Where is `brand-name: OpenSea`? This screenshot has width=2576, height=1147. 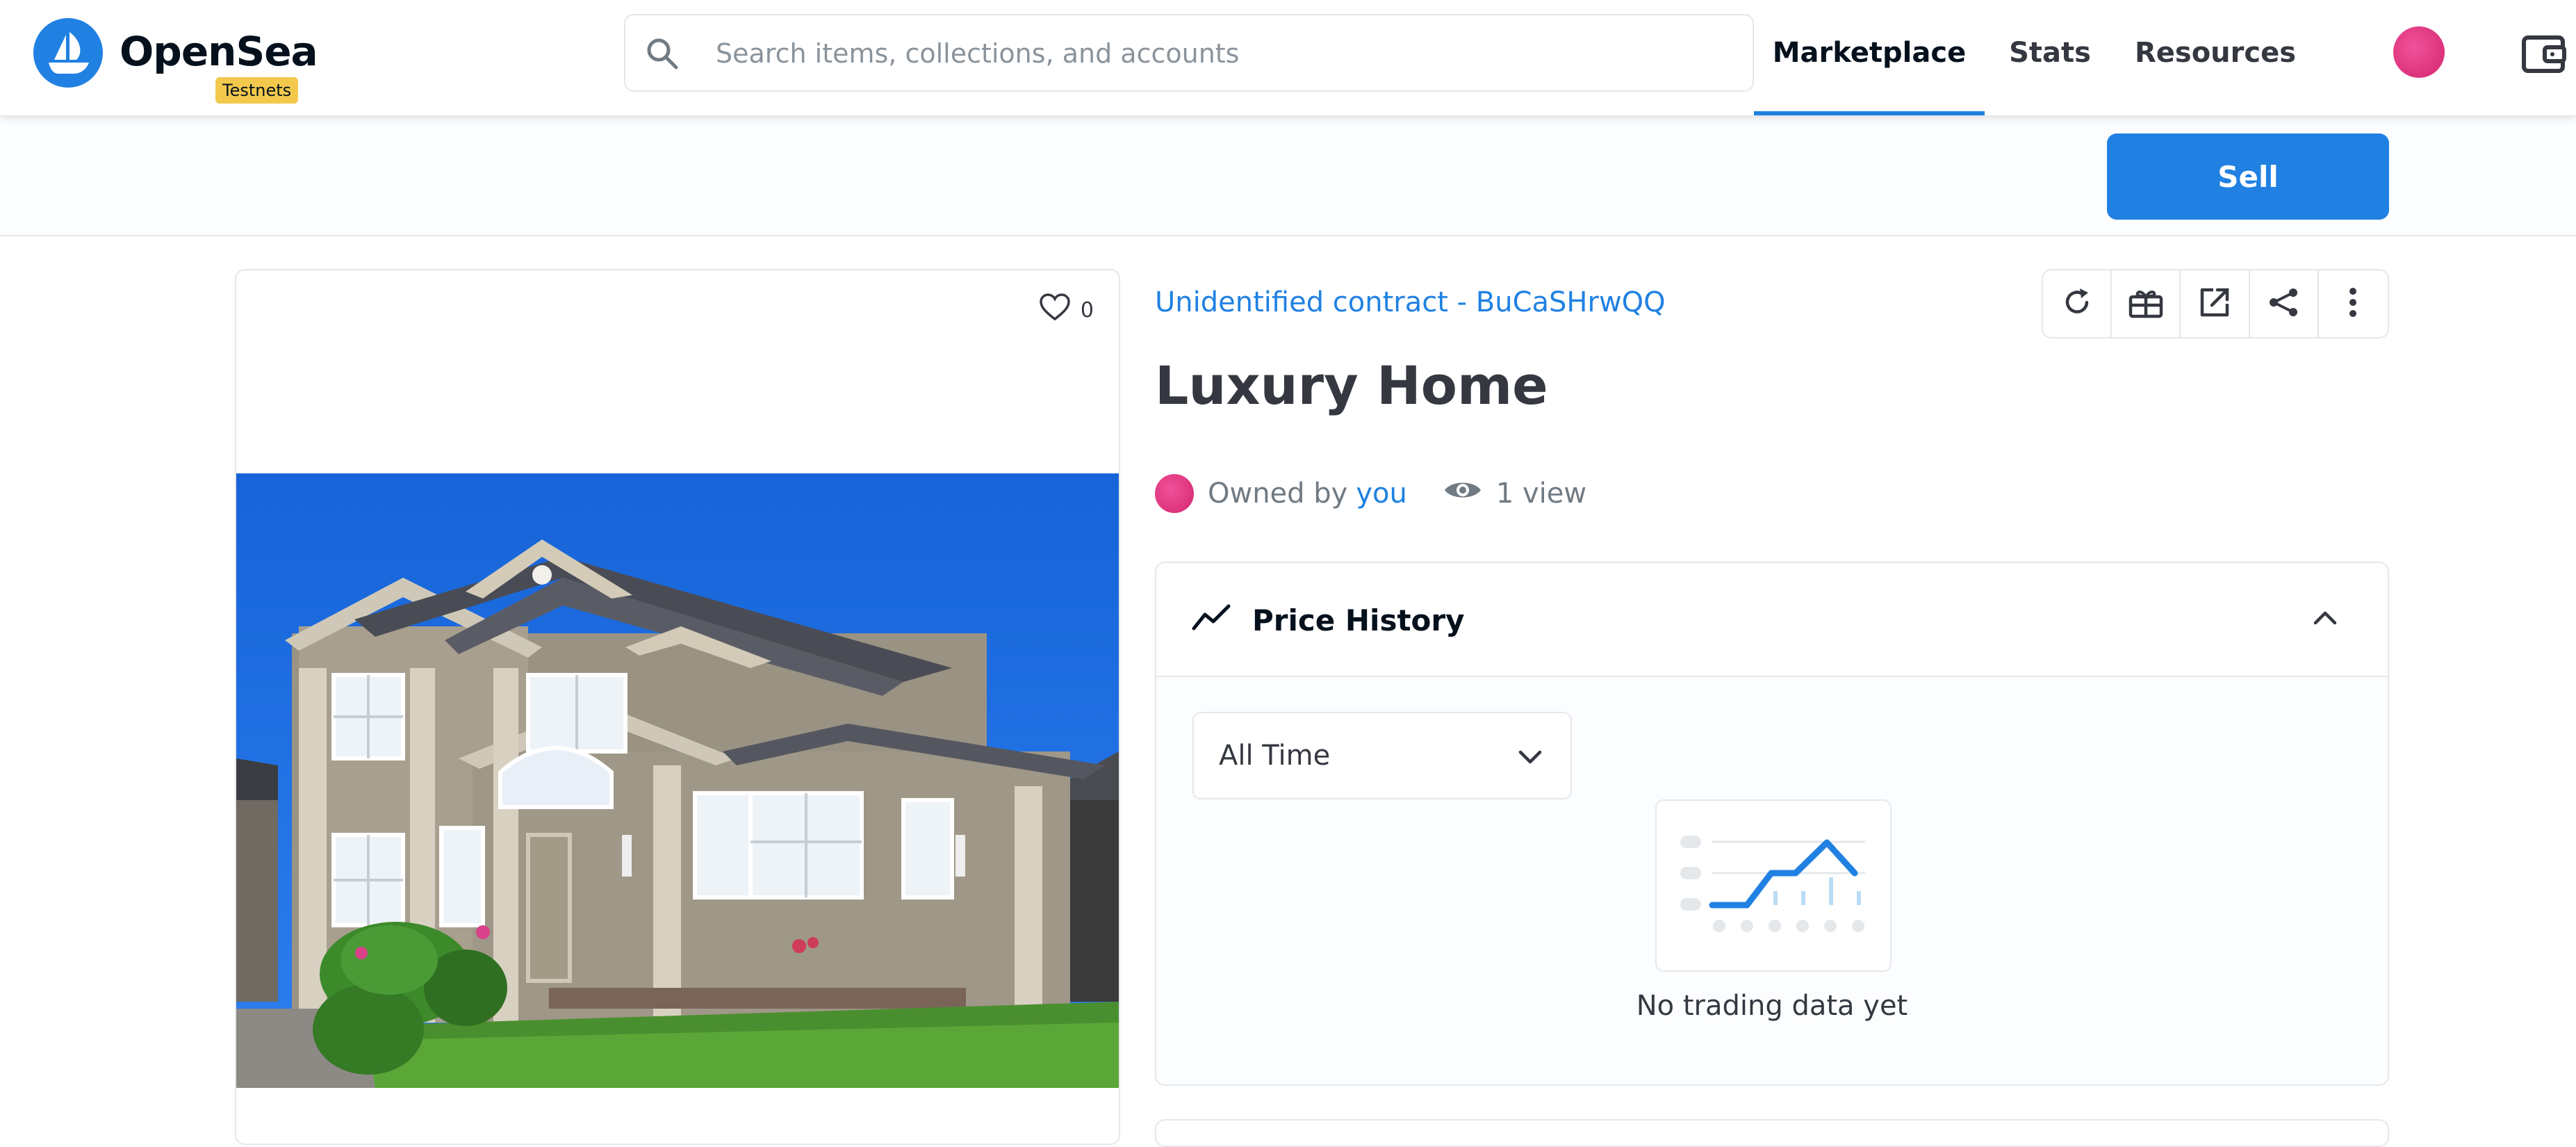 brand-name: OpenSea is located at coordinates (219, 51).